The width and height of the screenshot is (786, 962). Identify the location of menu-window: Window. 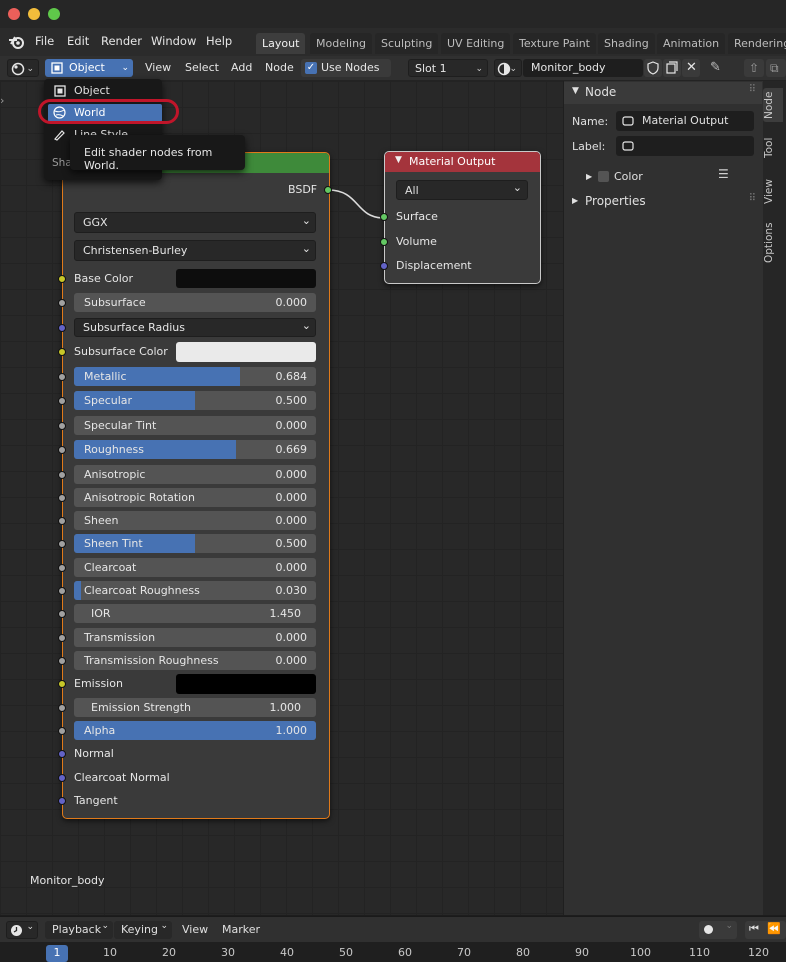
(173, 41).